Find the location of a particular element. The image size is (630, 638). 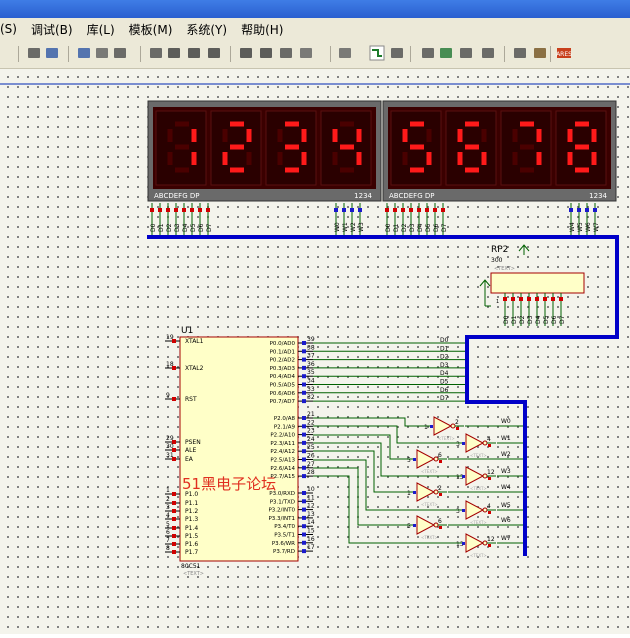

display-left-com-pin-marker is located at coordinates (360, 210).